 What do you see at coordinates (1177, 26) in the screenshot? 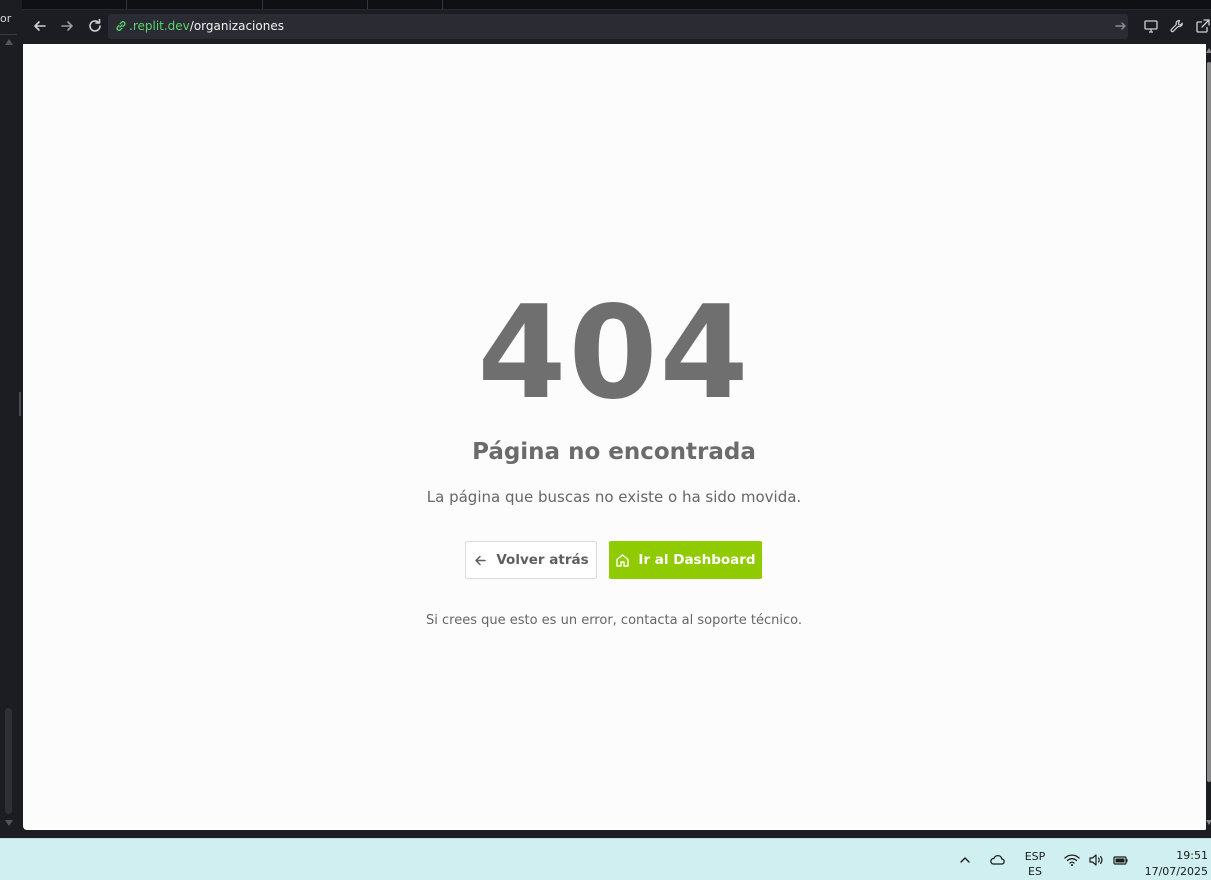
I see `wrench-icon` at bounding box center [1177, 26].